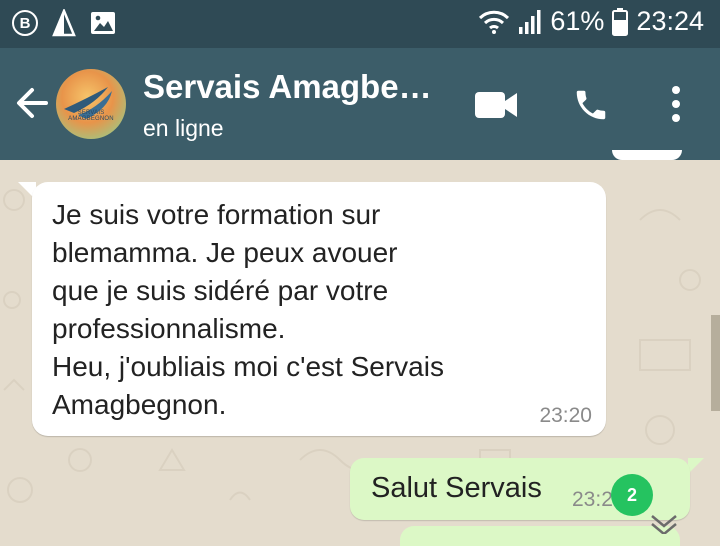 This screenshot has width=720, height=546. I want to click on unread-count-badge: 2, so click(632, 495).